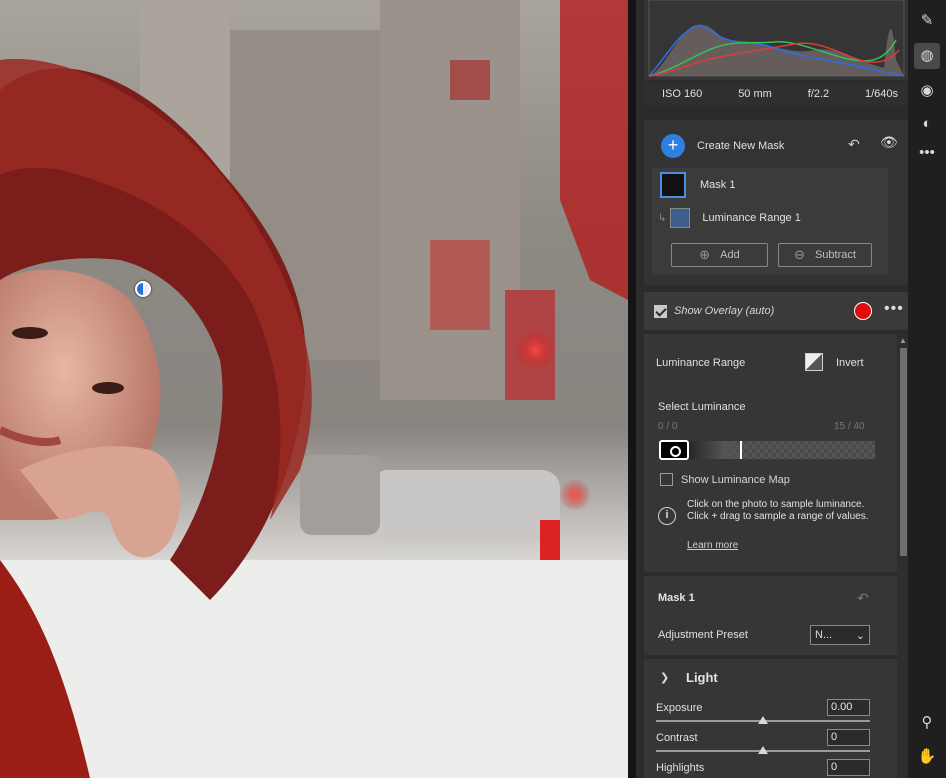 This screenshot has height=778, width=946. What do you see at coordinates (927, 389) in the screenshot?
I see `right-toolbar: ✎ ◍ ◉ ◐ ••• ⚲ ✋` at bounding box center [927, 389].